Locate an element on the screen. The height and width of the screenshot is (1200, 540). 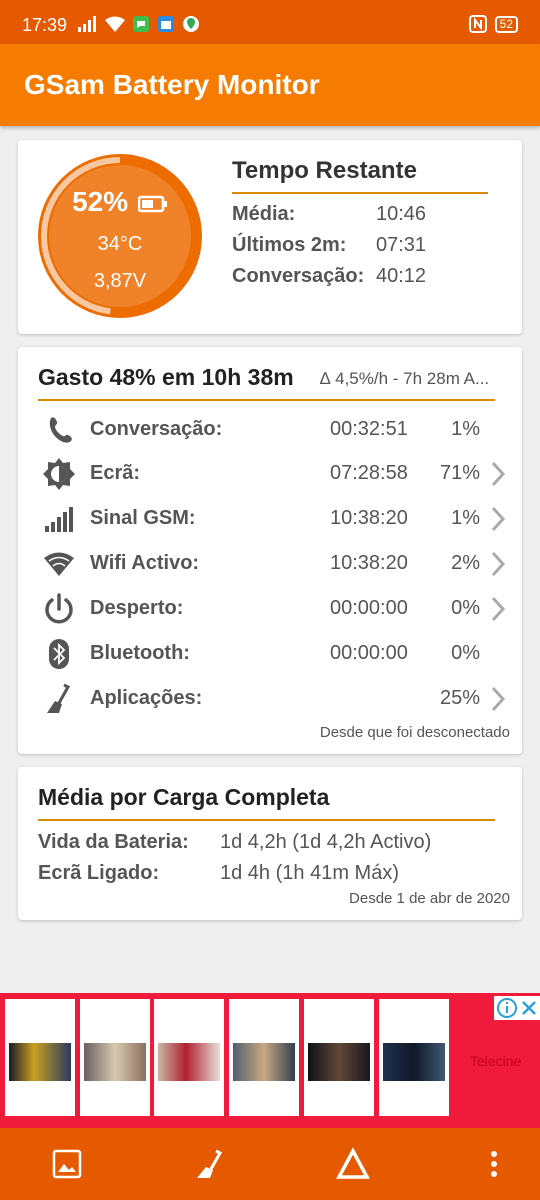
calendar-icon is located at coordinates (166, 24).